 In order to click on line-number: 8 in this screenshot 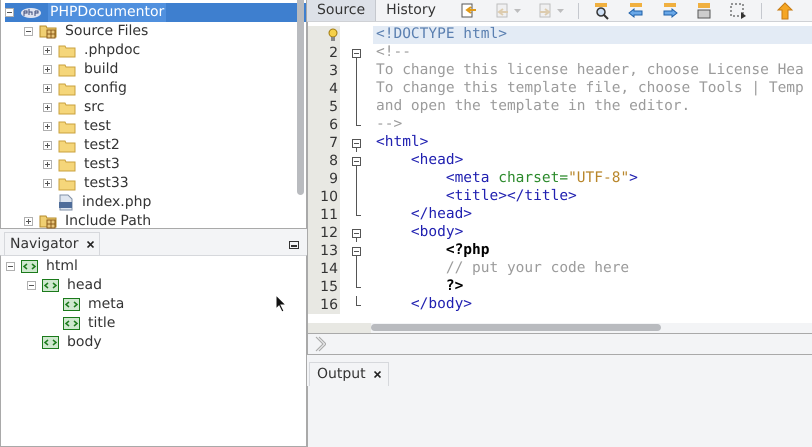, I will do `click(333, 161)`.